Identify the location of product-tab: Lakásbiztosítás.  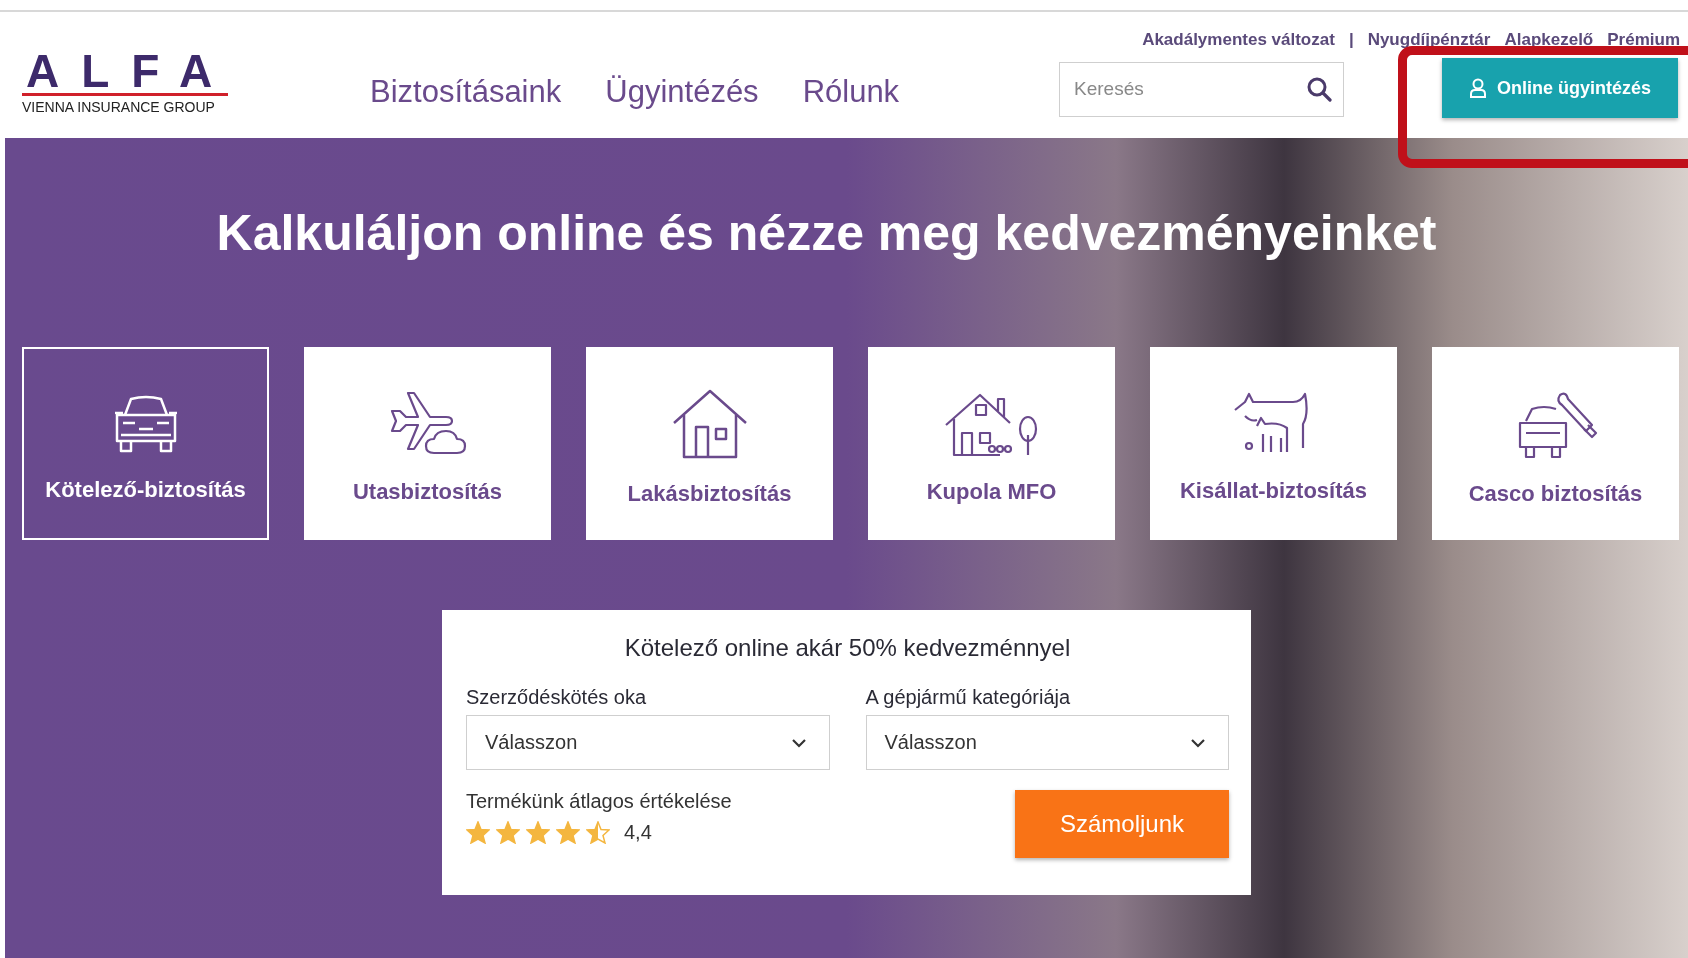
(709, 443).